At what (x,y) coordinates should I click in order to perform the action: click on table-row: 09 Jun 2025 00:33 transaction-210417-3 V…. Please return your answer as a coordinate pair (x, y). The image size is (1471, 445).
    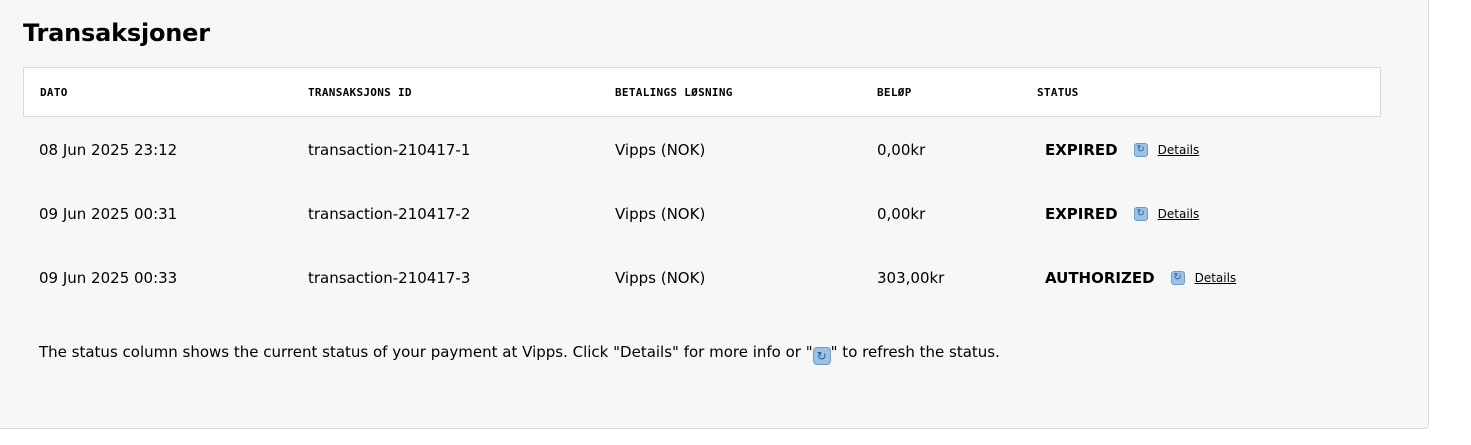
    Looking at the image, I should click on (702, 301).